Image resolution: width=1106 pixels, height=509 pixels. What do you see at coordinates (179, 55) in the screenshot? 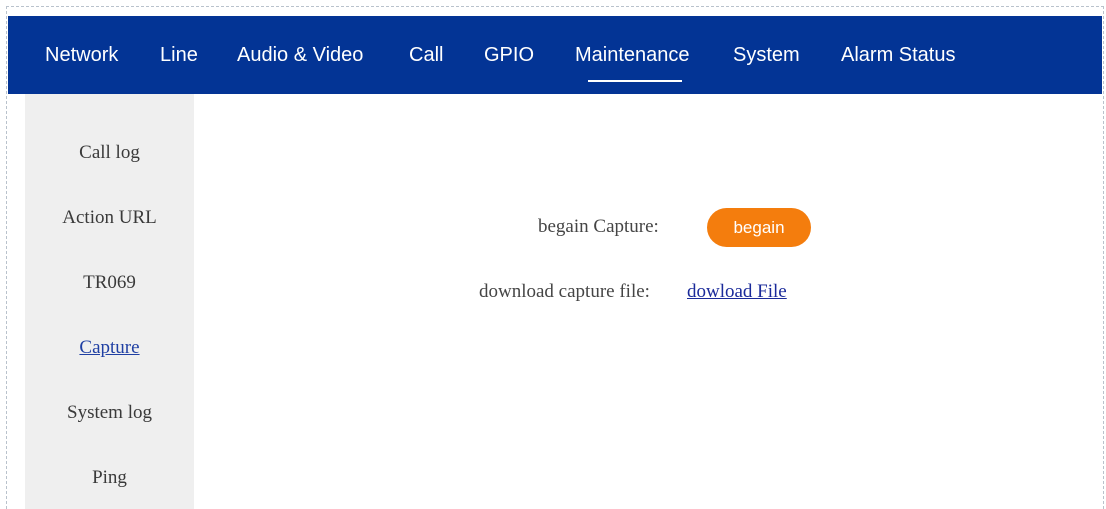
I see `nav-tab-line: Line` at bounding box center [179, 55].